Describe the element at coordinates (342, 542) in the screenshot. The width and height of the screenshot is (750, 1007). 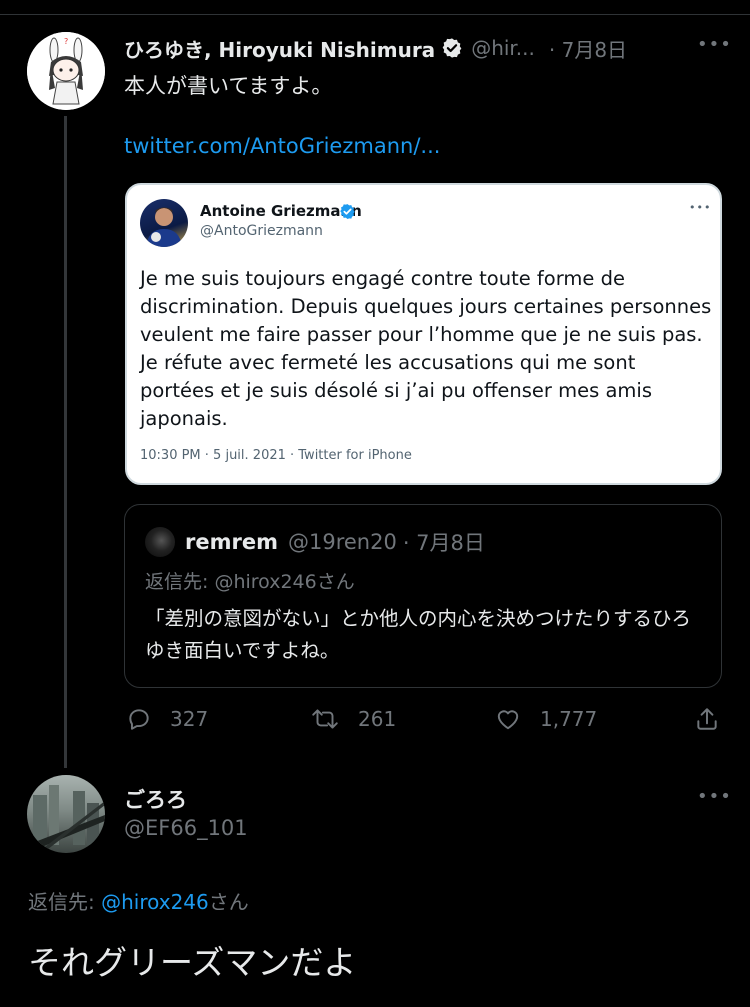
I see `quoted-author-handle: @19ren20` at that location.